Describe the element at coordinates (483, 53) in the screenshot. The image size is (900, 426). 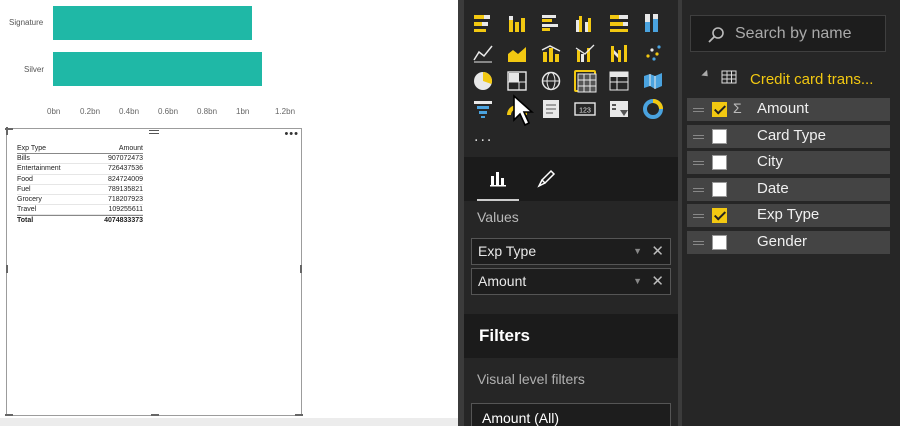
I see `line-chart-icon` at that location.